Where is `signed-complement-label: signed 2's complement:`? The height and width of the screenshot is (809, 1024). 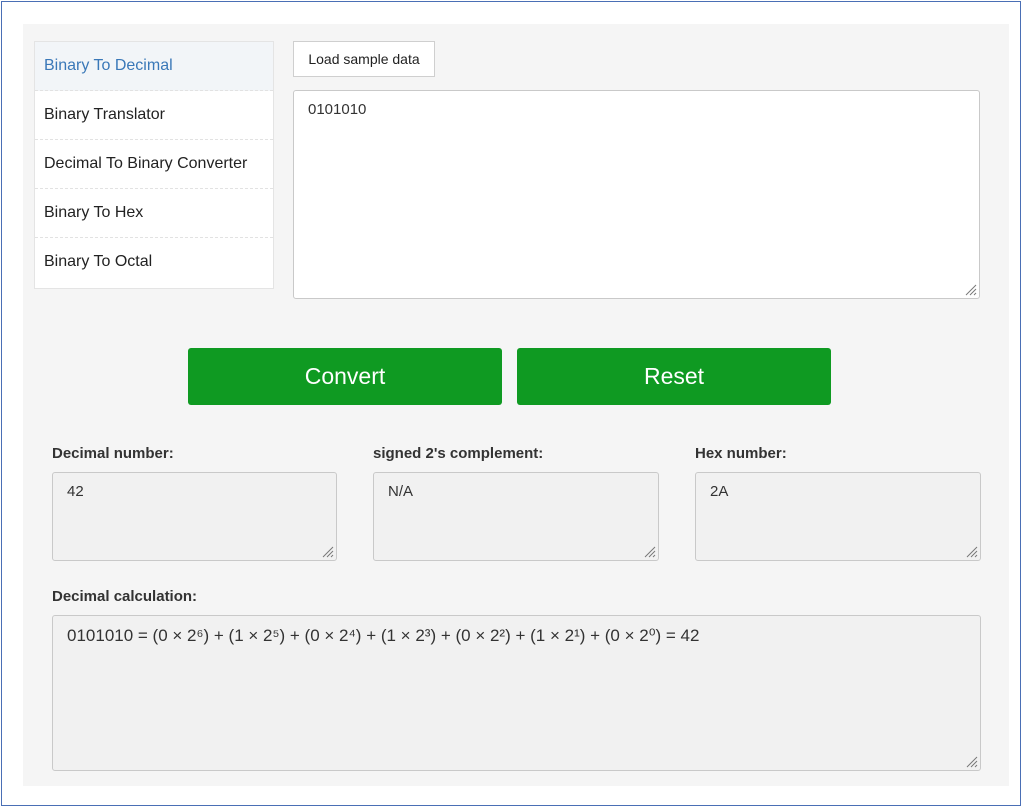
signed-complement-label: signed 2's complement: is located at coordinates (458, 453).